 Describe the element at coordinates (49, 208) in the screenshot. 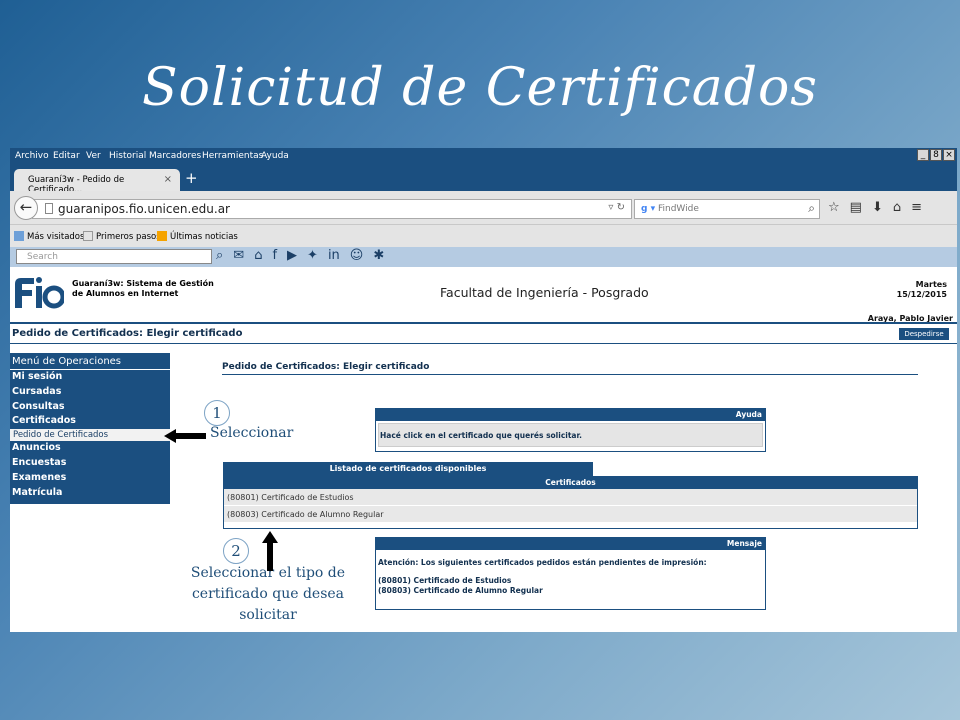

I see `page-icon` at that location.